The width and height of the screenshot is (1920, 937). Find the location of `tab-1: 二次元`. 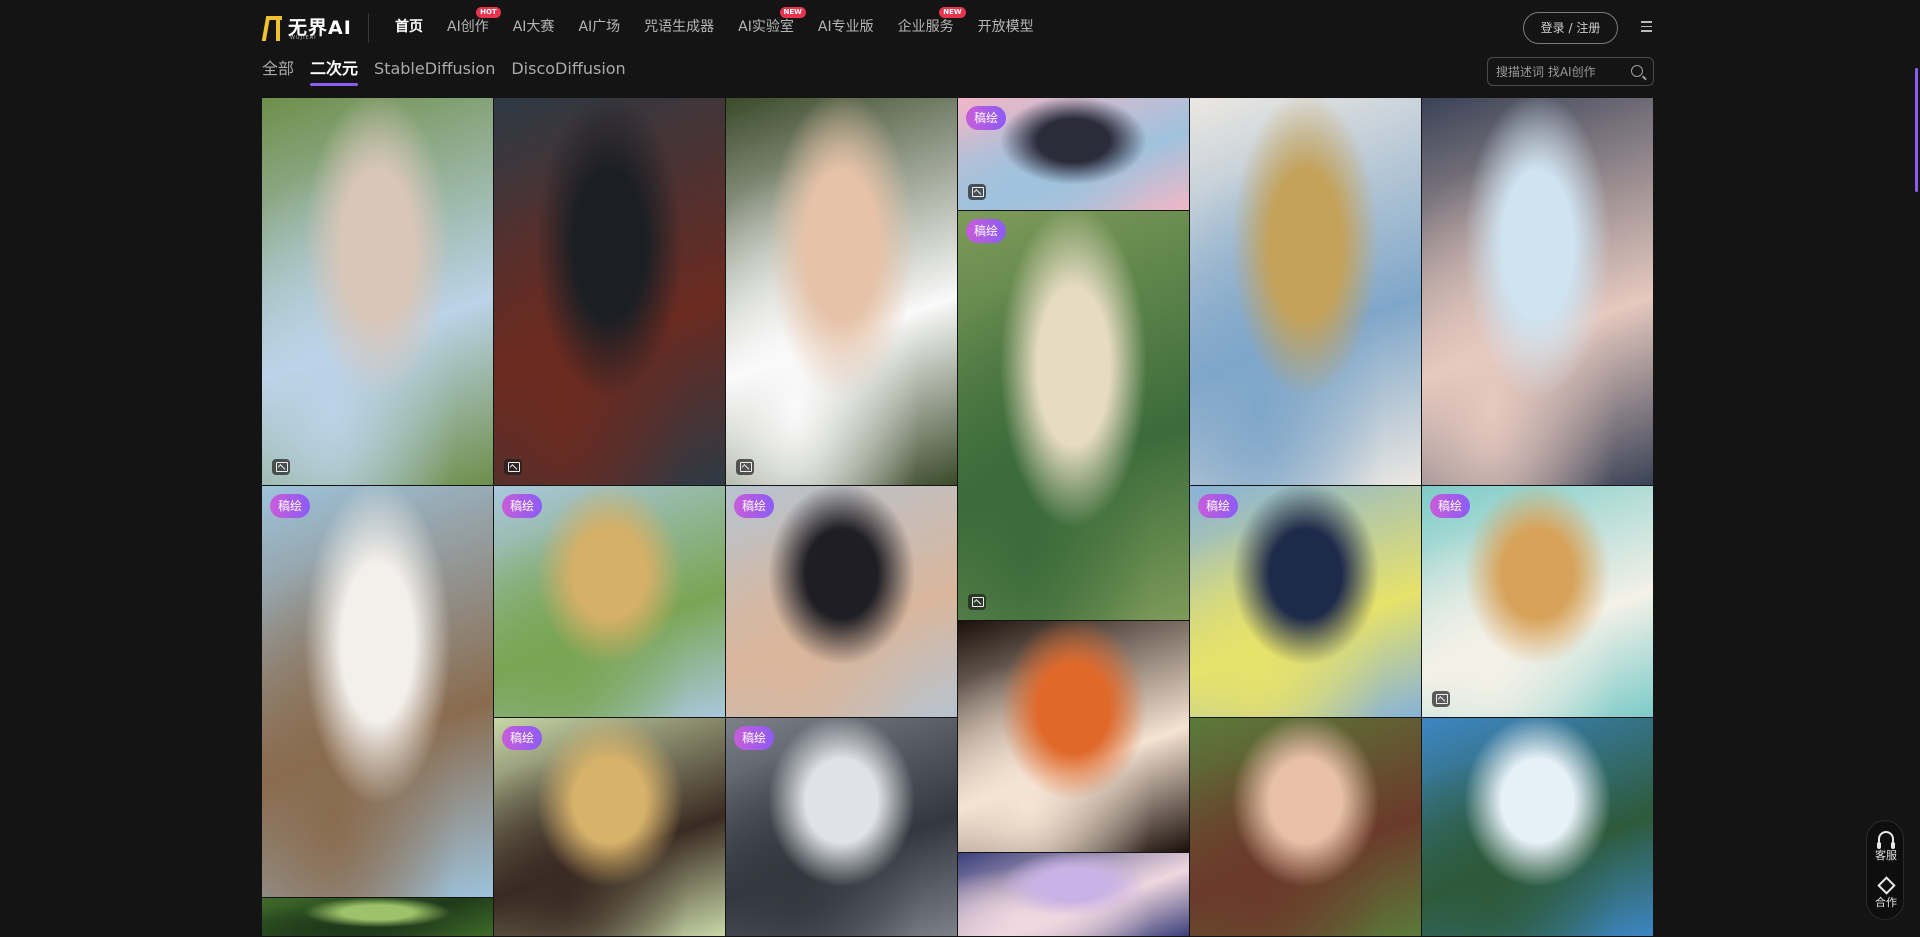

tab-1: 二次元 is located at coordinates (334, 72).